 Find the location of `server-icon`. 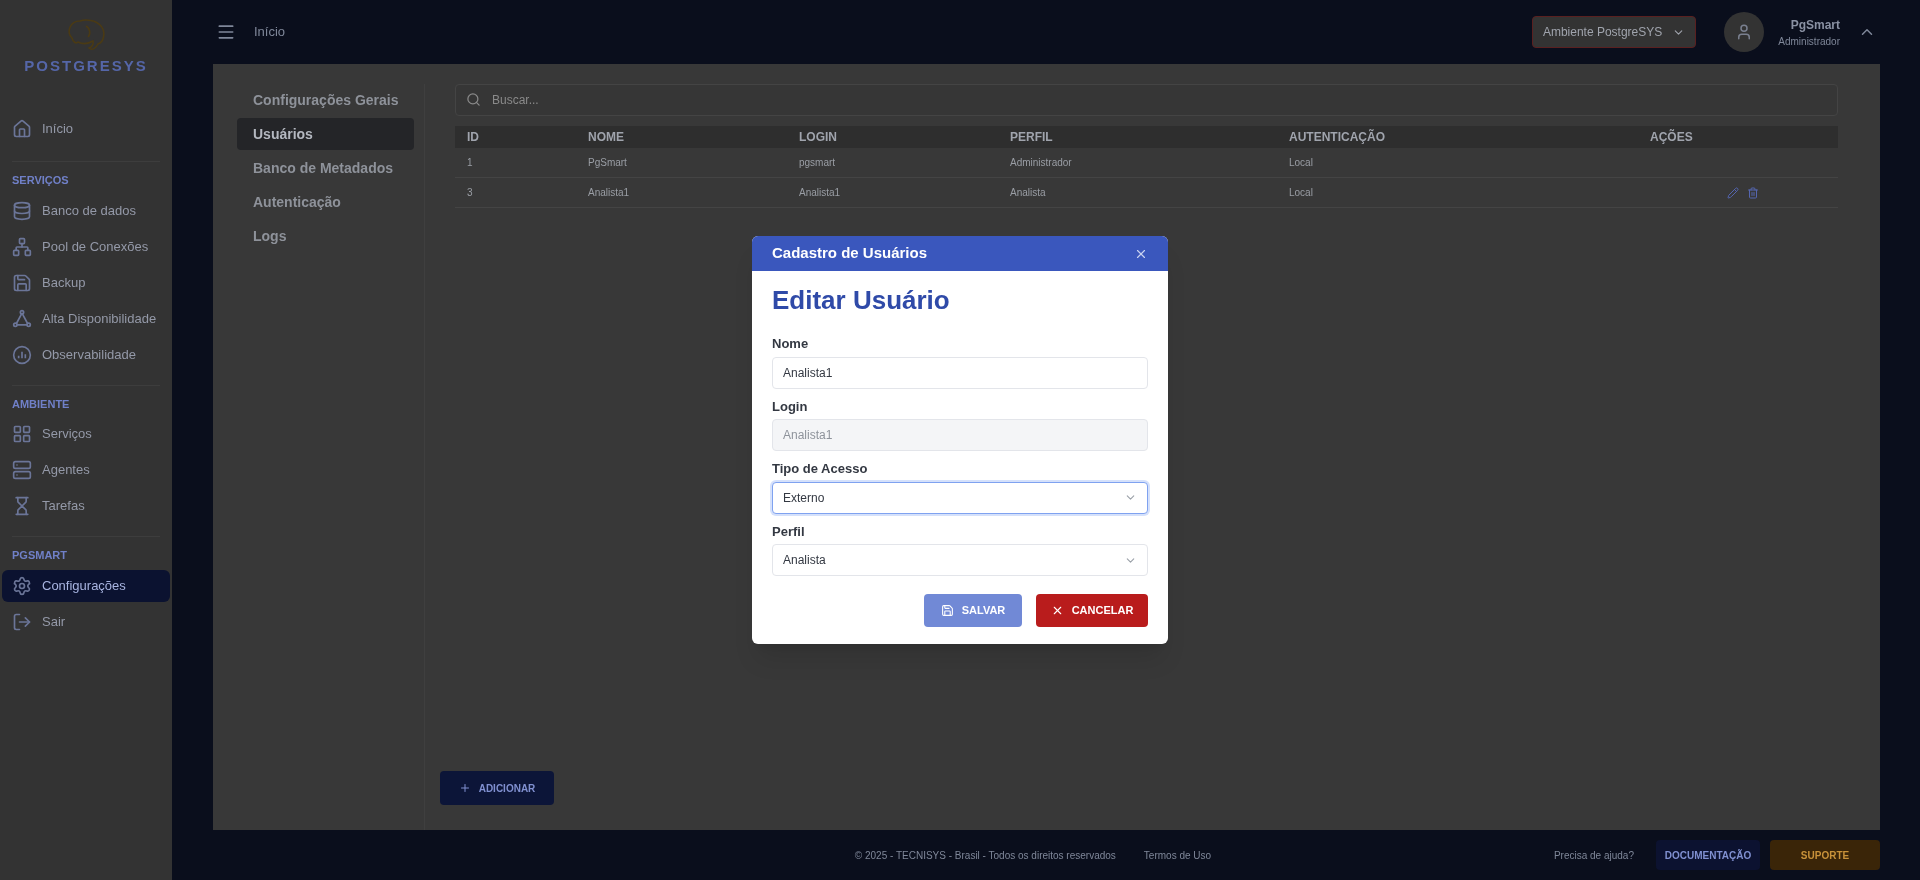

server-icon is located at coordinates (22, 470).